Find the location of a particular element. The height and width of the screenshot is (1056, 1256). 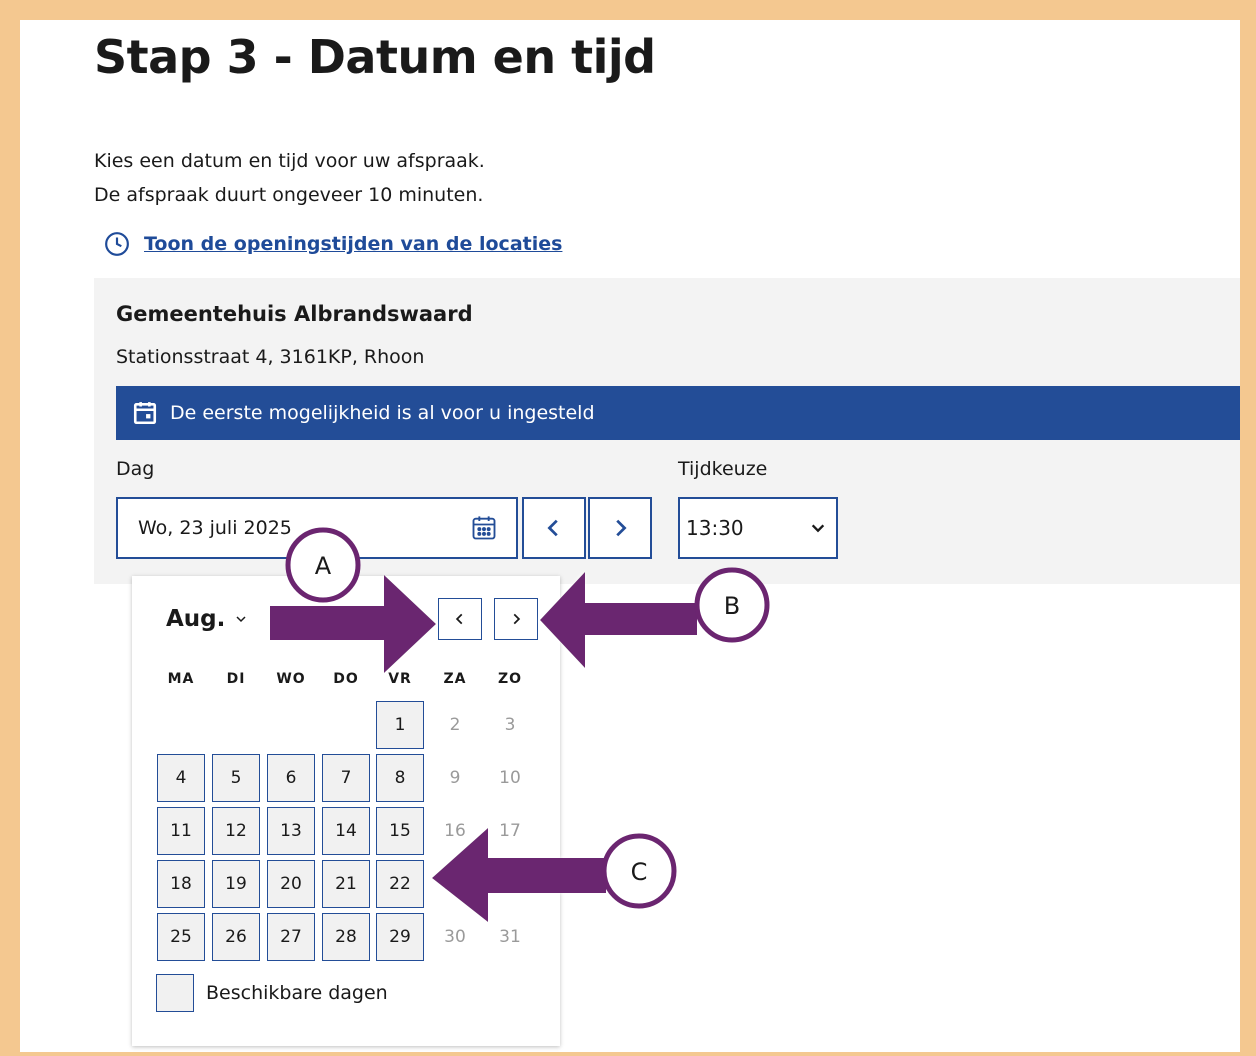

previous-day-button is located at coordinates (554, 528).